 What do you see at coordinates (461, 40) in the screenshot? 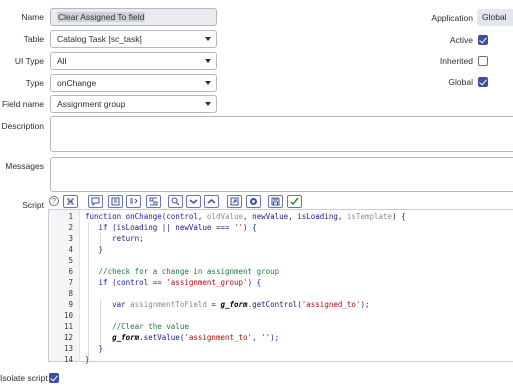
I see `active-label: Active` at bounding box center [461, 40].